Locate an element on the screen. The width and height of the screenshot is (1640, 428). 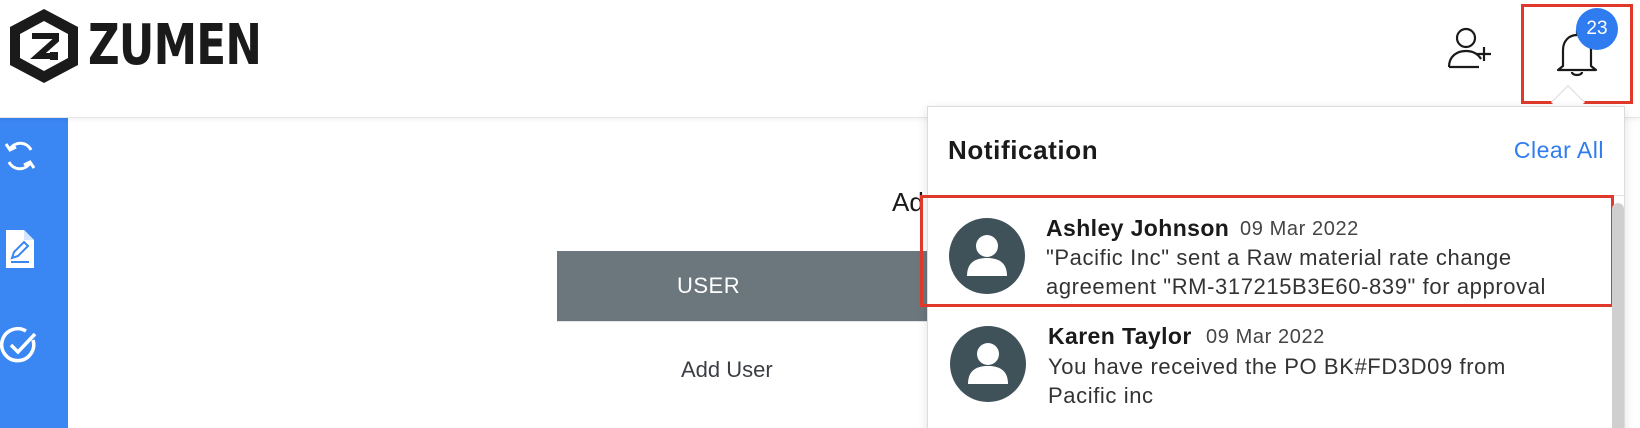
document-edit-icon is located at coordinates (20, 251).